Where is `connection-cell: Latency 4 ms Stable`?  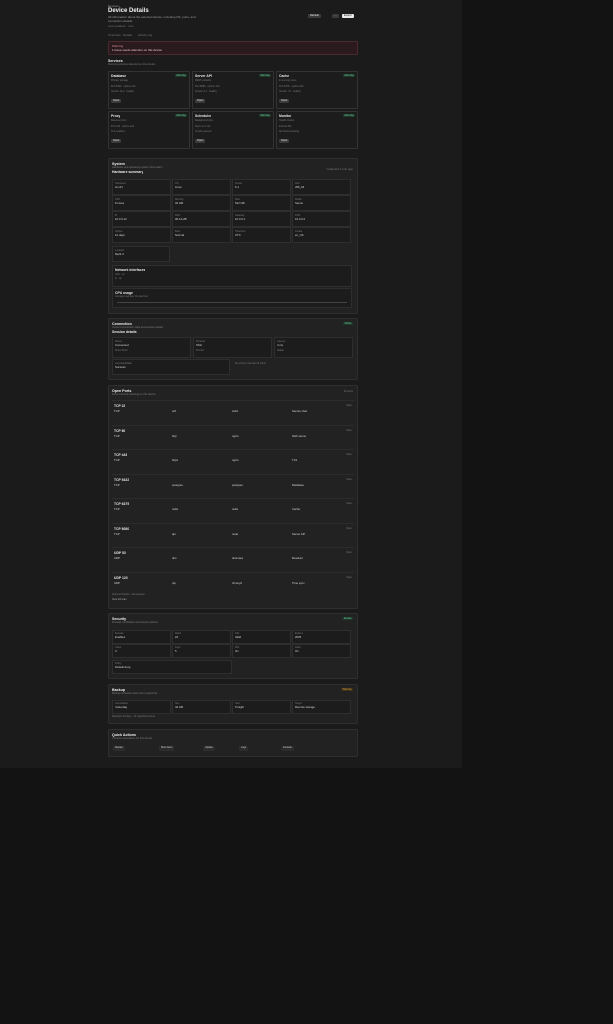
connection-cell: Latency 4 ms Stable is located at coordinates (313, 347).